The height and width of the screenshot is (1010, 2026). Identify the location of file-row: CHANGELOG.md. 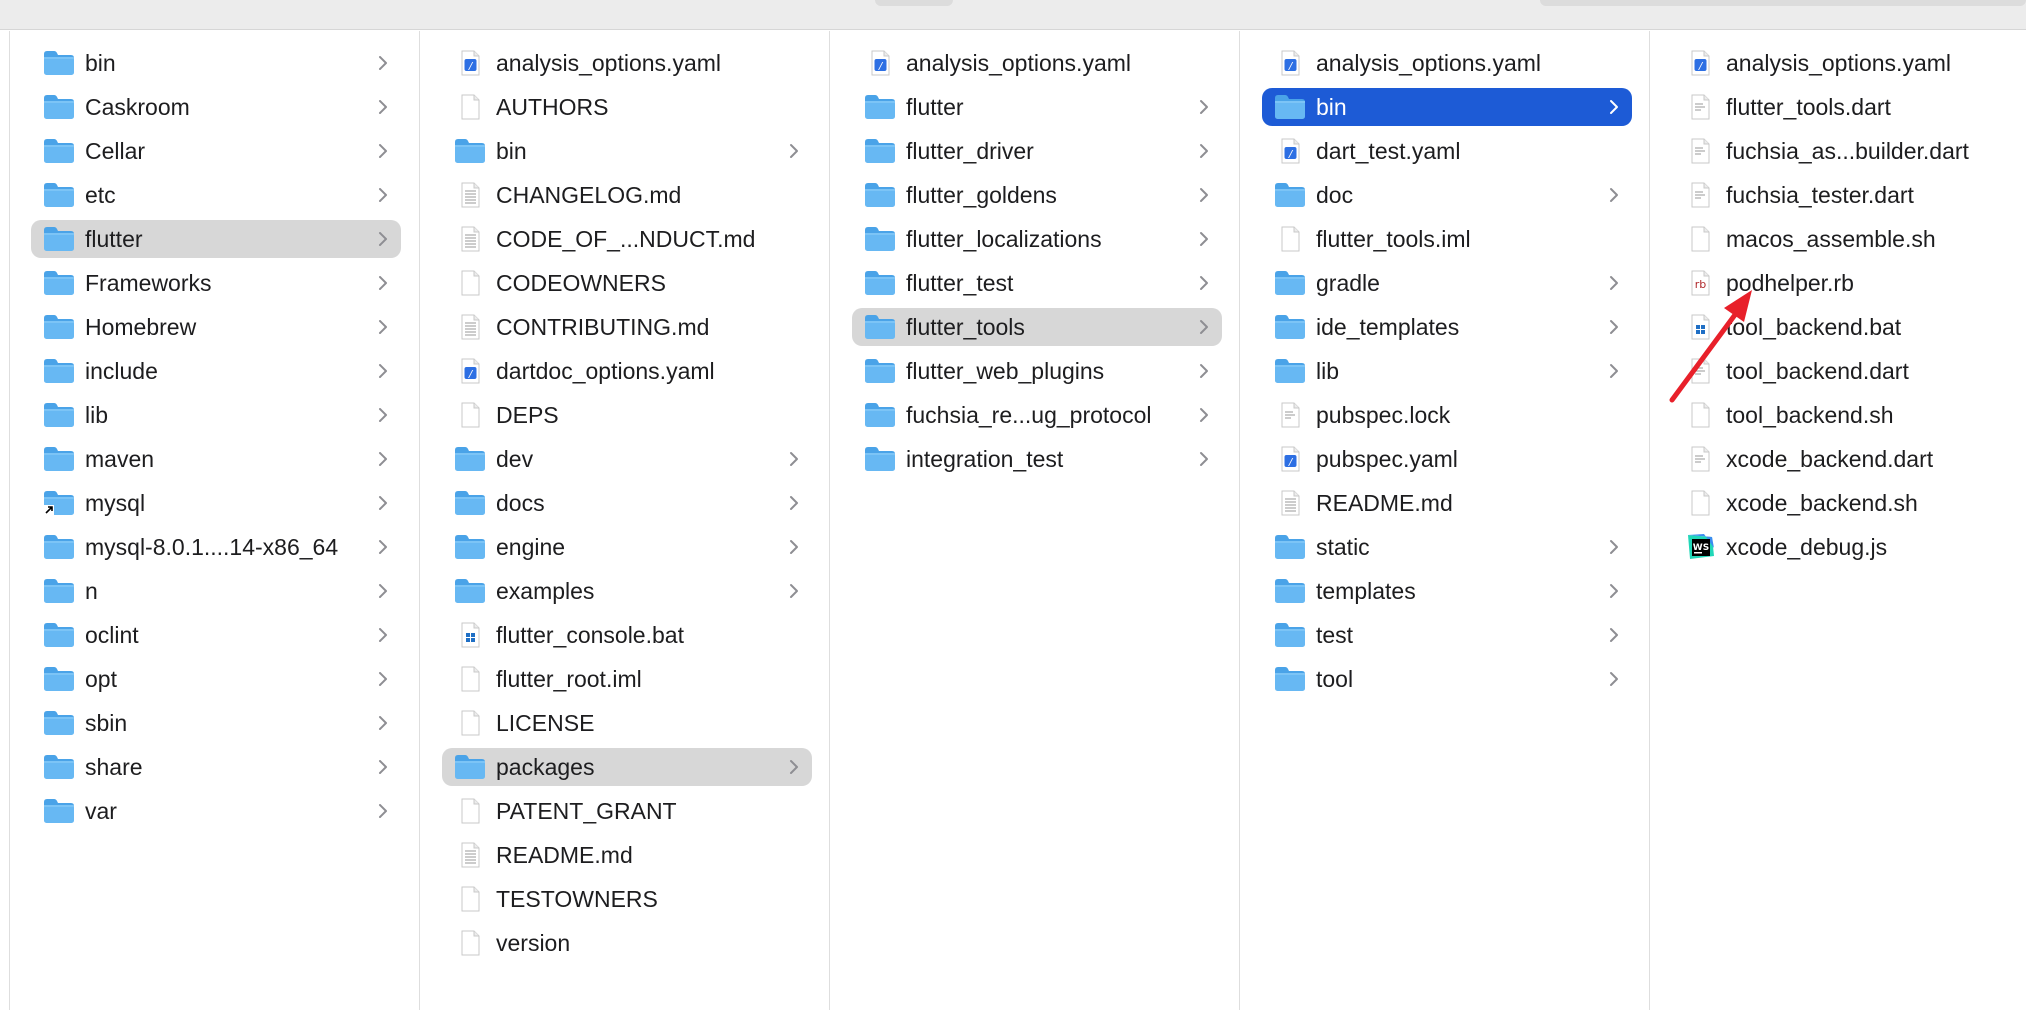
(627, 195).